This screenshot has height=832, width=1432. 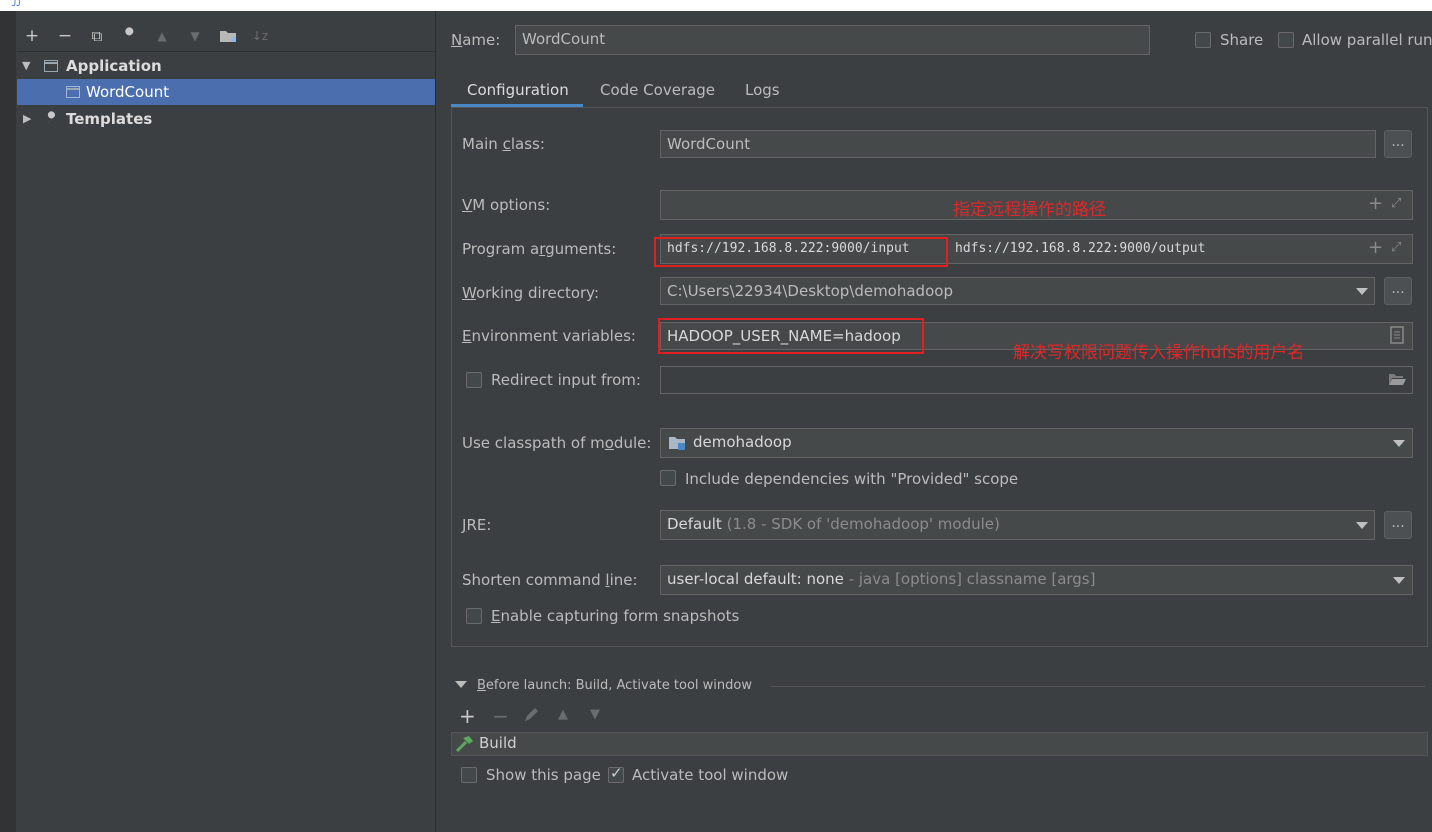 What do you see at coordinates (27, 119) in the screenshot?
I see `collapse-arrow-icon: ▶` at bounding box center [27, 119].